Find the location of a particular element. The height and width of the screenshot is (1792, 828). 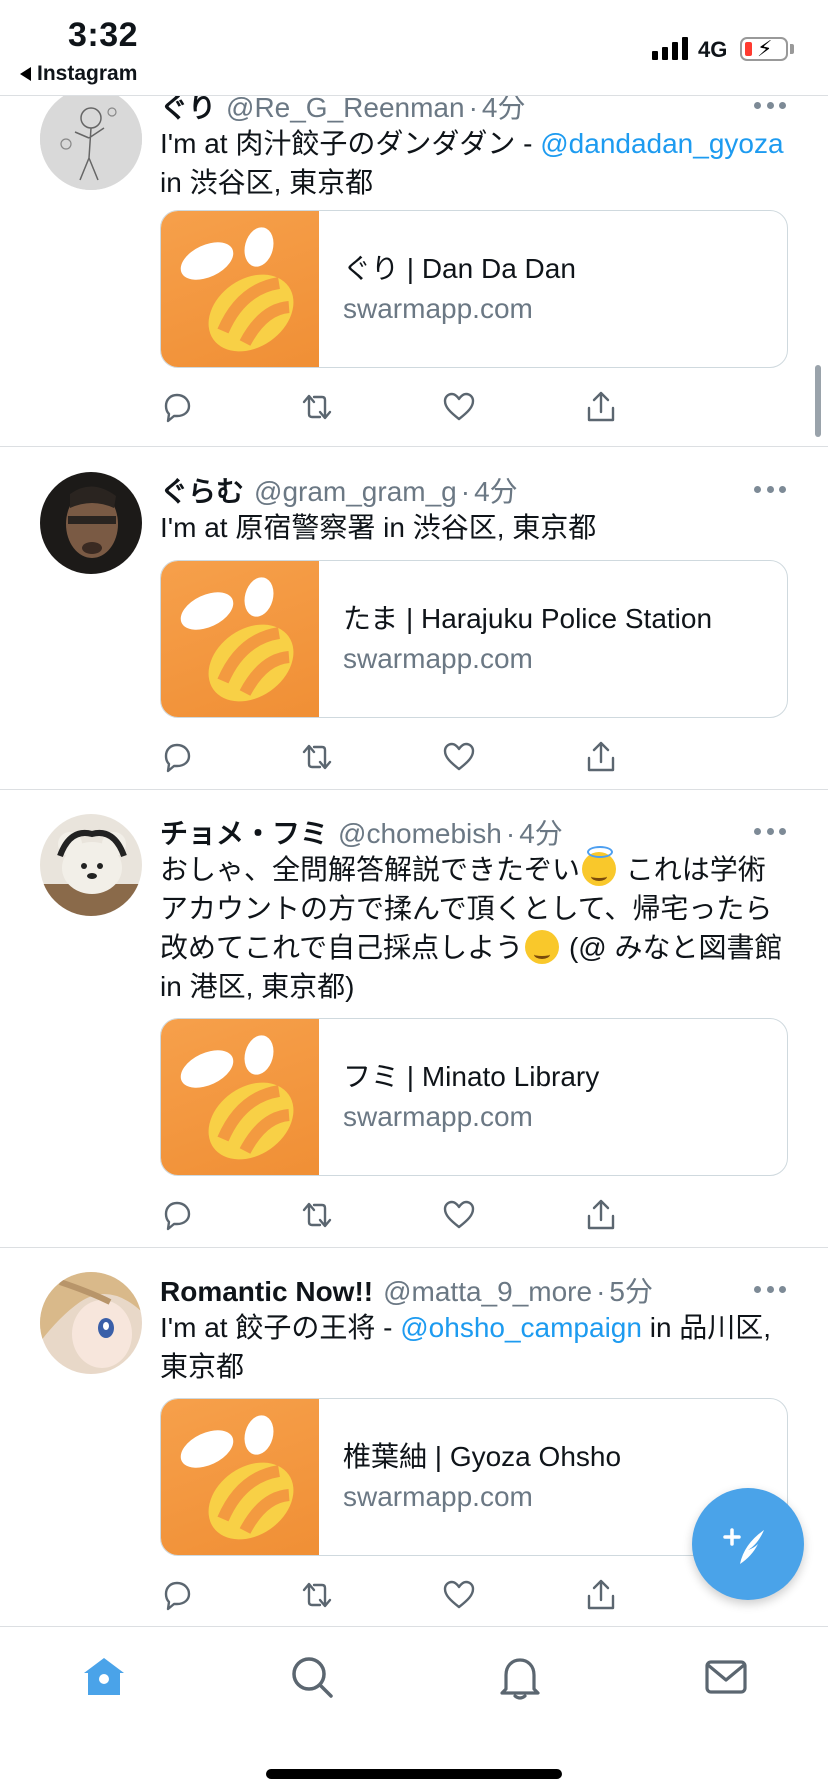

notifications-icon is located at coordinates (520, 1679).